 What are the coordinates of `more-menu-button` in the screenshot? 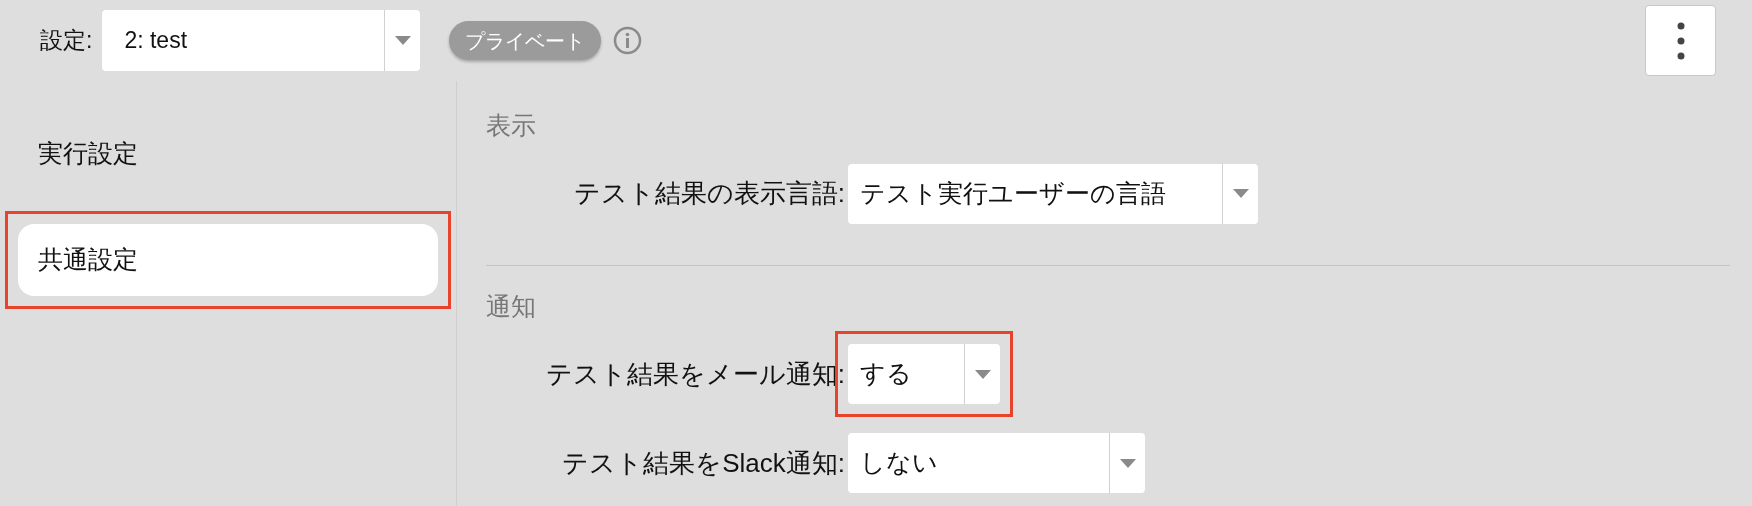 It's located at (1680, 40).